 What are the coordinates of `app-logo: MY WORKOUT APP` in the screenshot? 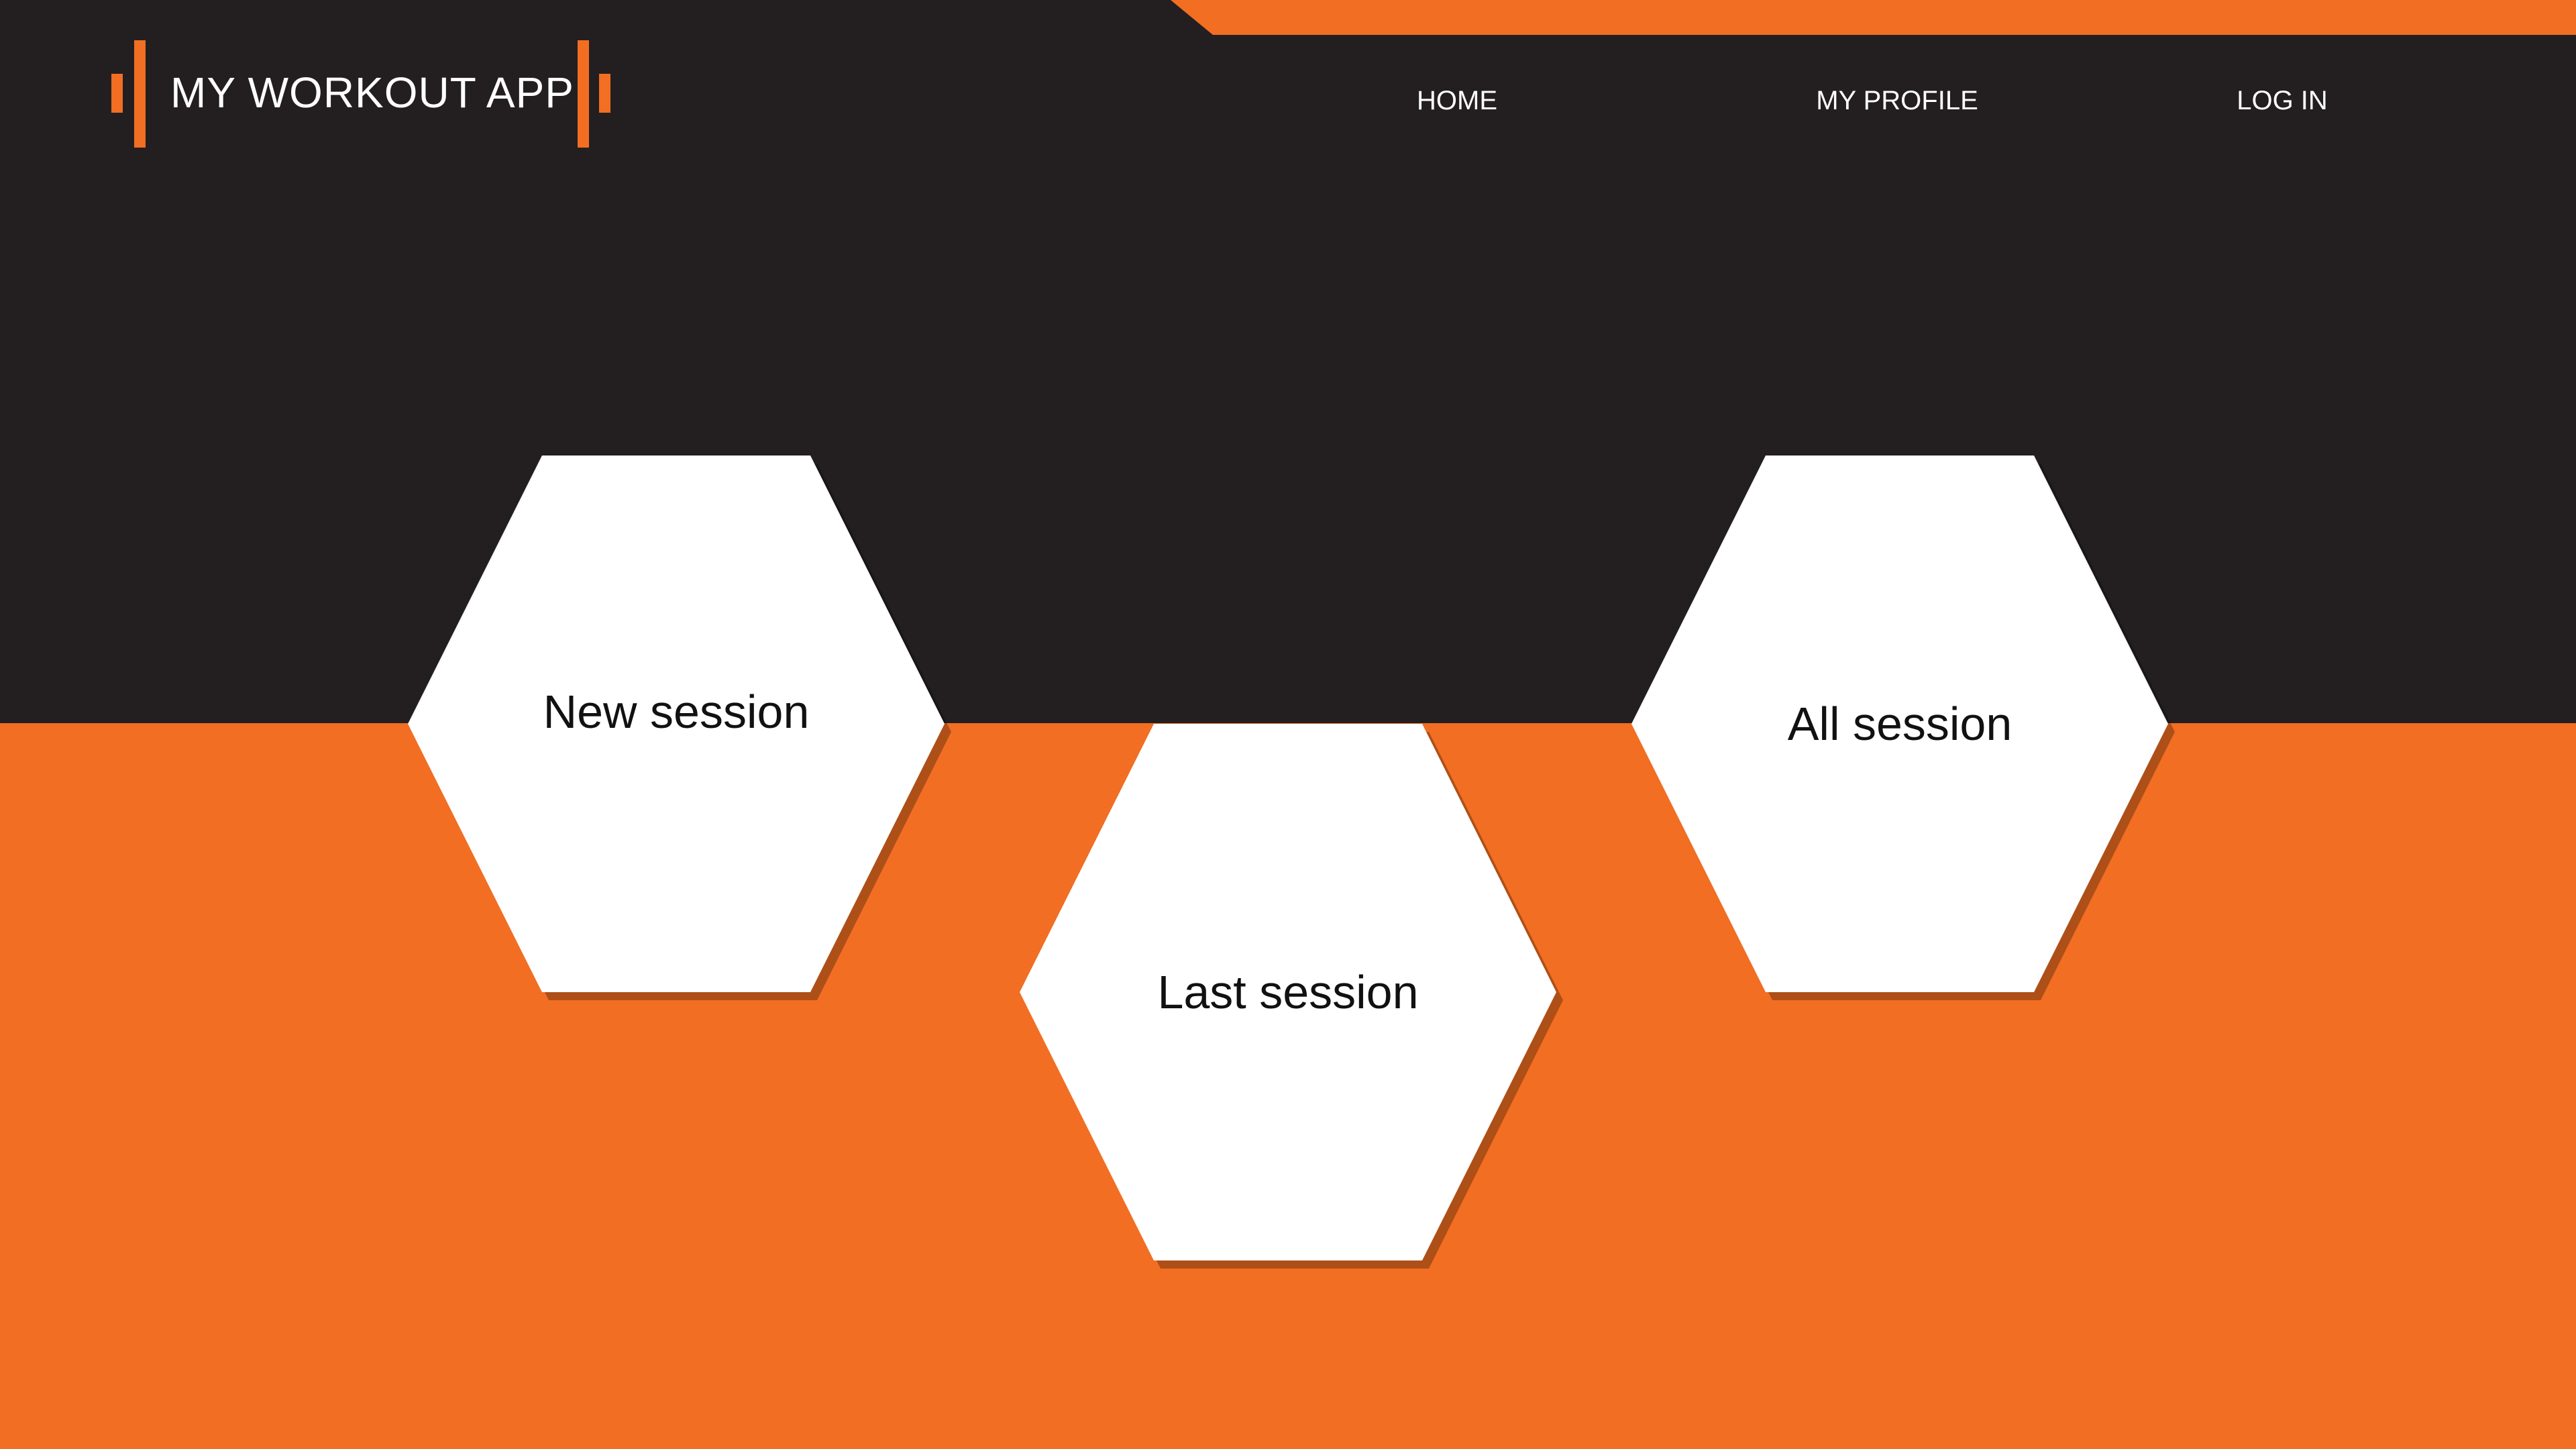 It's located at (362, 94).